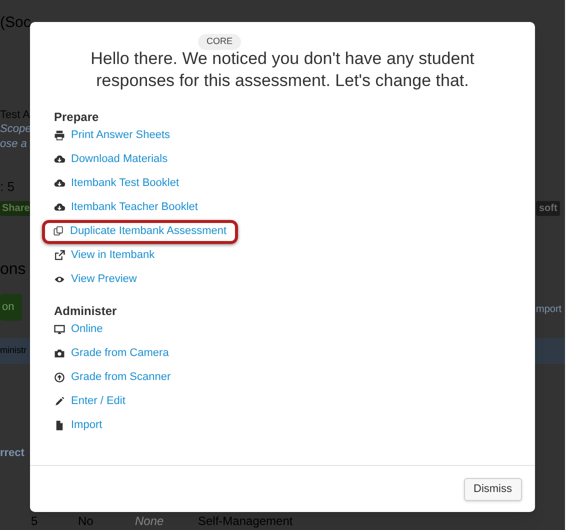  Describe the element at coordinates (549, 309) in the screenshot. I see `page-link: mport` at that location.